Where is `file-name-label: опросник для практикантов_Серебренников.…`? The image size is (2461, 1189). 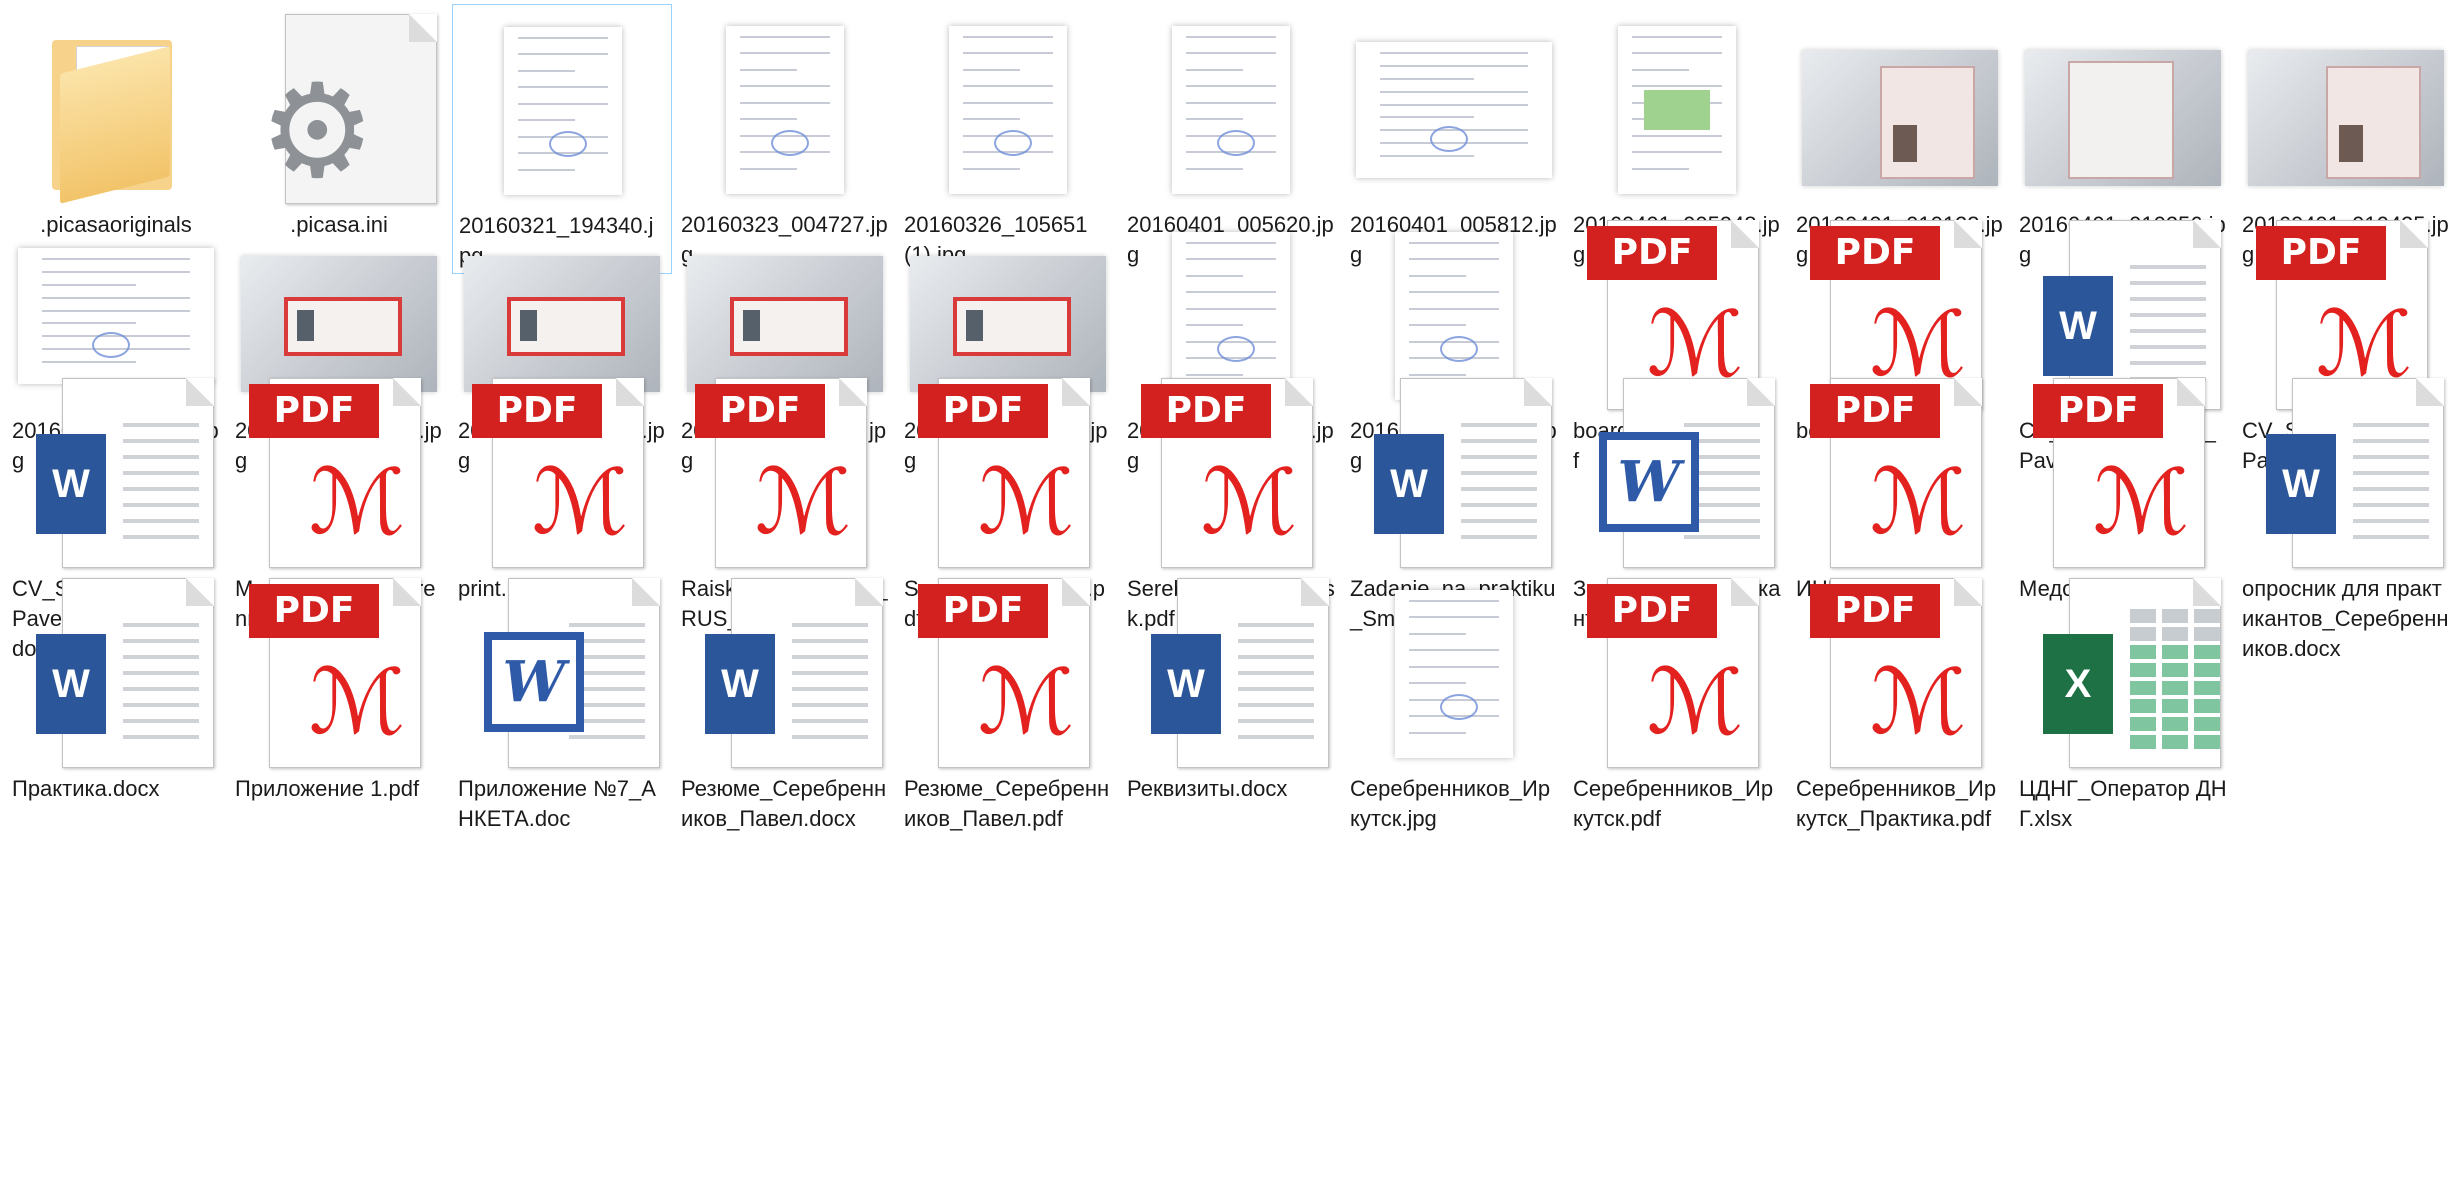 file-name-label: опросник для практикантов_Серебренников.… is located at coordinates (2345, 618).